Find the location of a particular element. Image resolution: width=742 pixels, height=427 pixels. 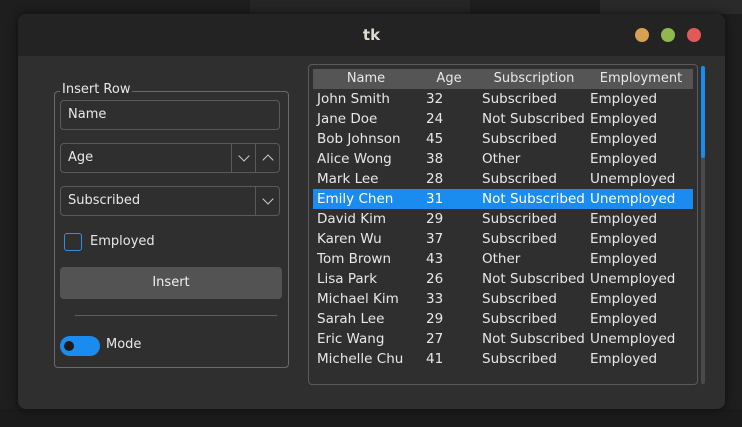

minimize-button is located at coordinates (642, 35).